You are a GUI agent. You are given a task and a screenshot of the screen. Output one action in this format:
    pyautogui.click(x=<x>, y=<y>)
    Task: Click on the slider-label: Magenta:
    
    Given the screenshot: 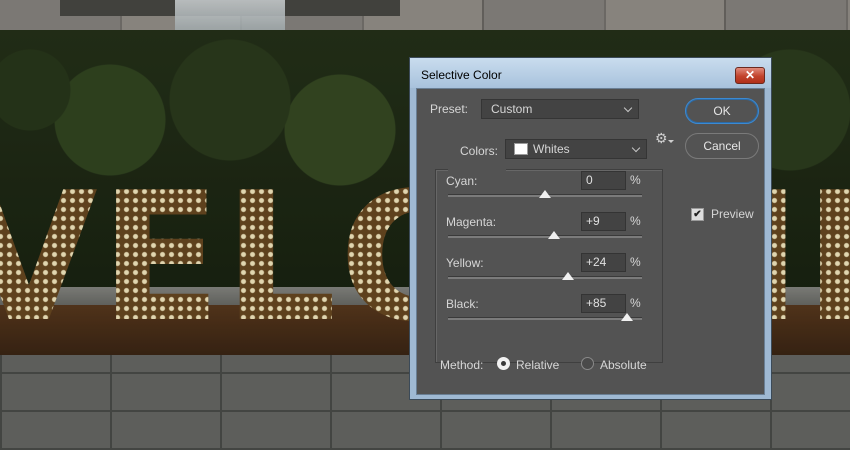 What is the action you would take?
    pyautogui.click(x=471, y=222)
    